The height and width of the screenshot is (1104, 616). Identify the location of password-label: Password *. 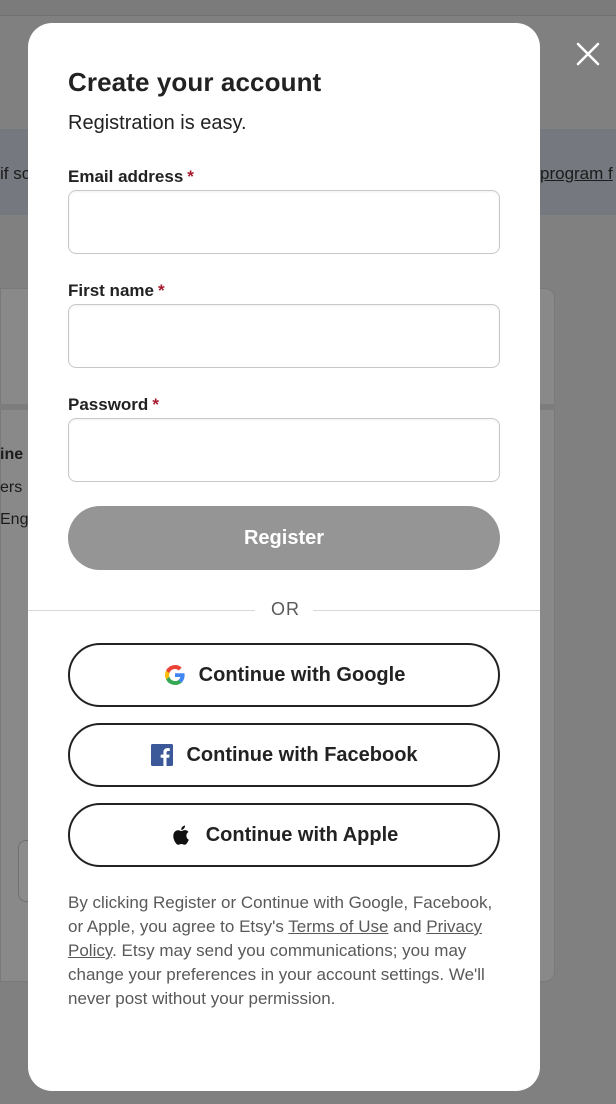
(113, 405).